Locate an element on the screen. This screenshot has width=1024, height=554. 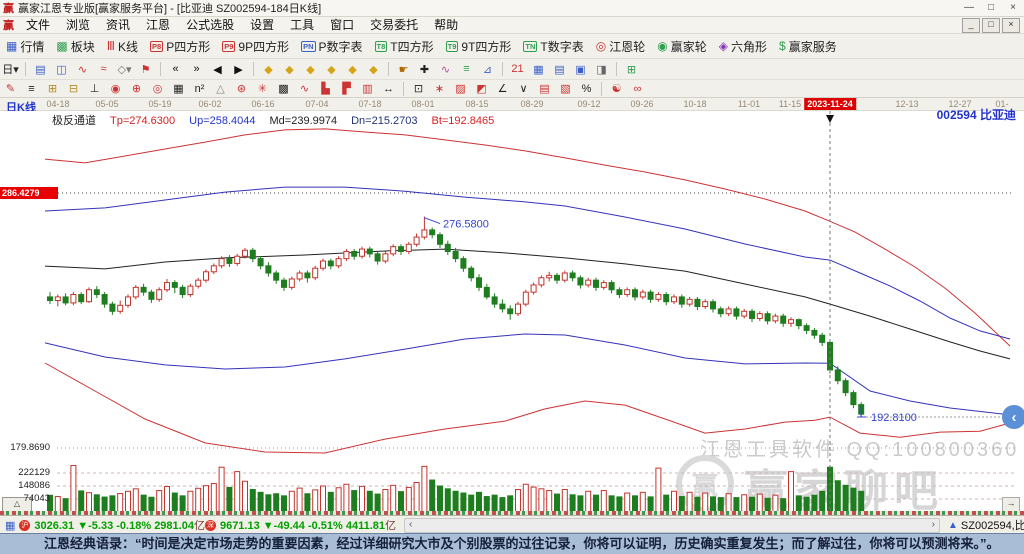
menu-item-工具: 工具 is located at coordinates (302, 25).